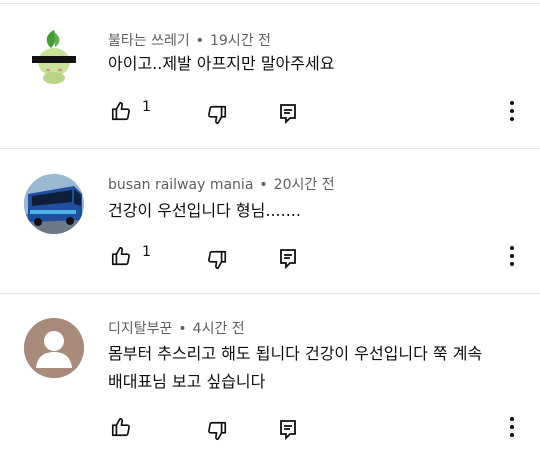 This screenshot has width=540, height=451. Describe the element at coordinates (304, 185) in the screenshot. I see `timestamp: 20시간 전` at that location.